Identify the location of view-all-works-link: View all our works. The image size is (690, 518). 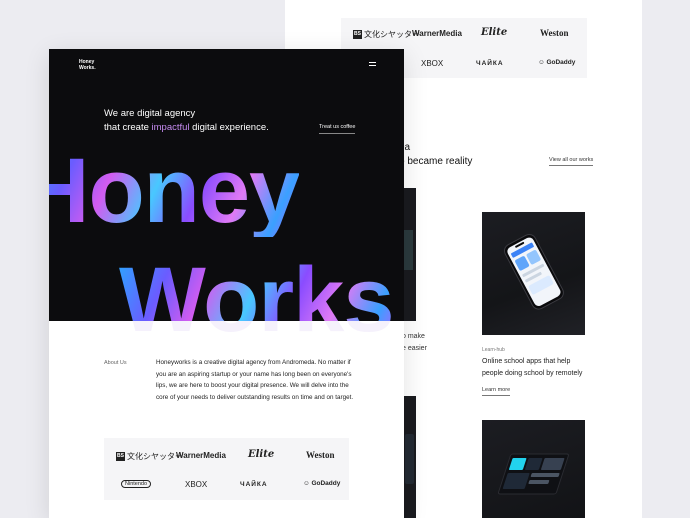
(571, 161).